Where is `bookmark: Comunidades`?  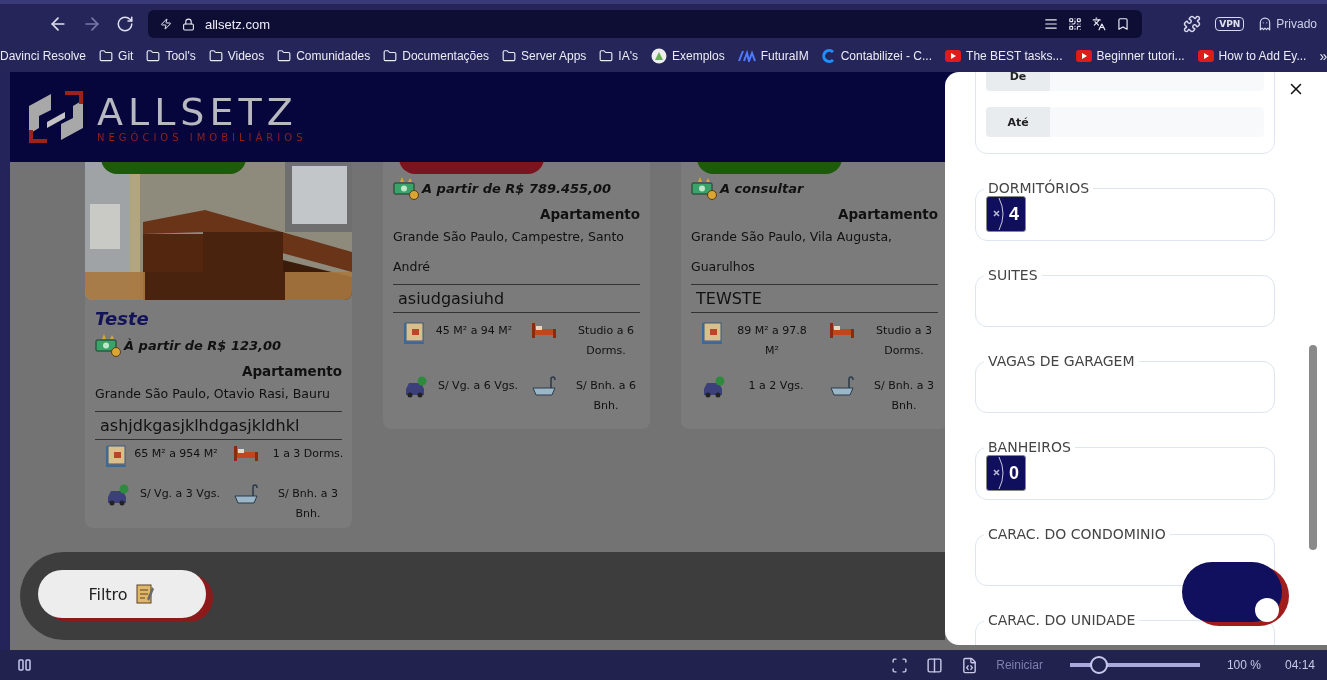 bookmark: Comunidades is located at coordinates (324, 56).